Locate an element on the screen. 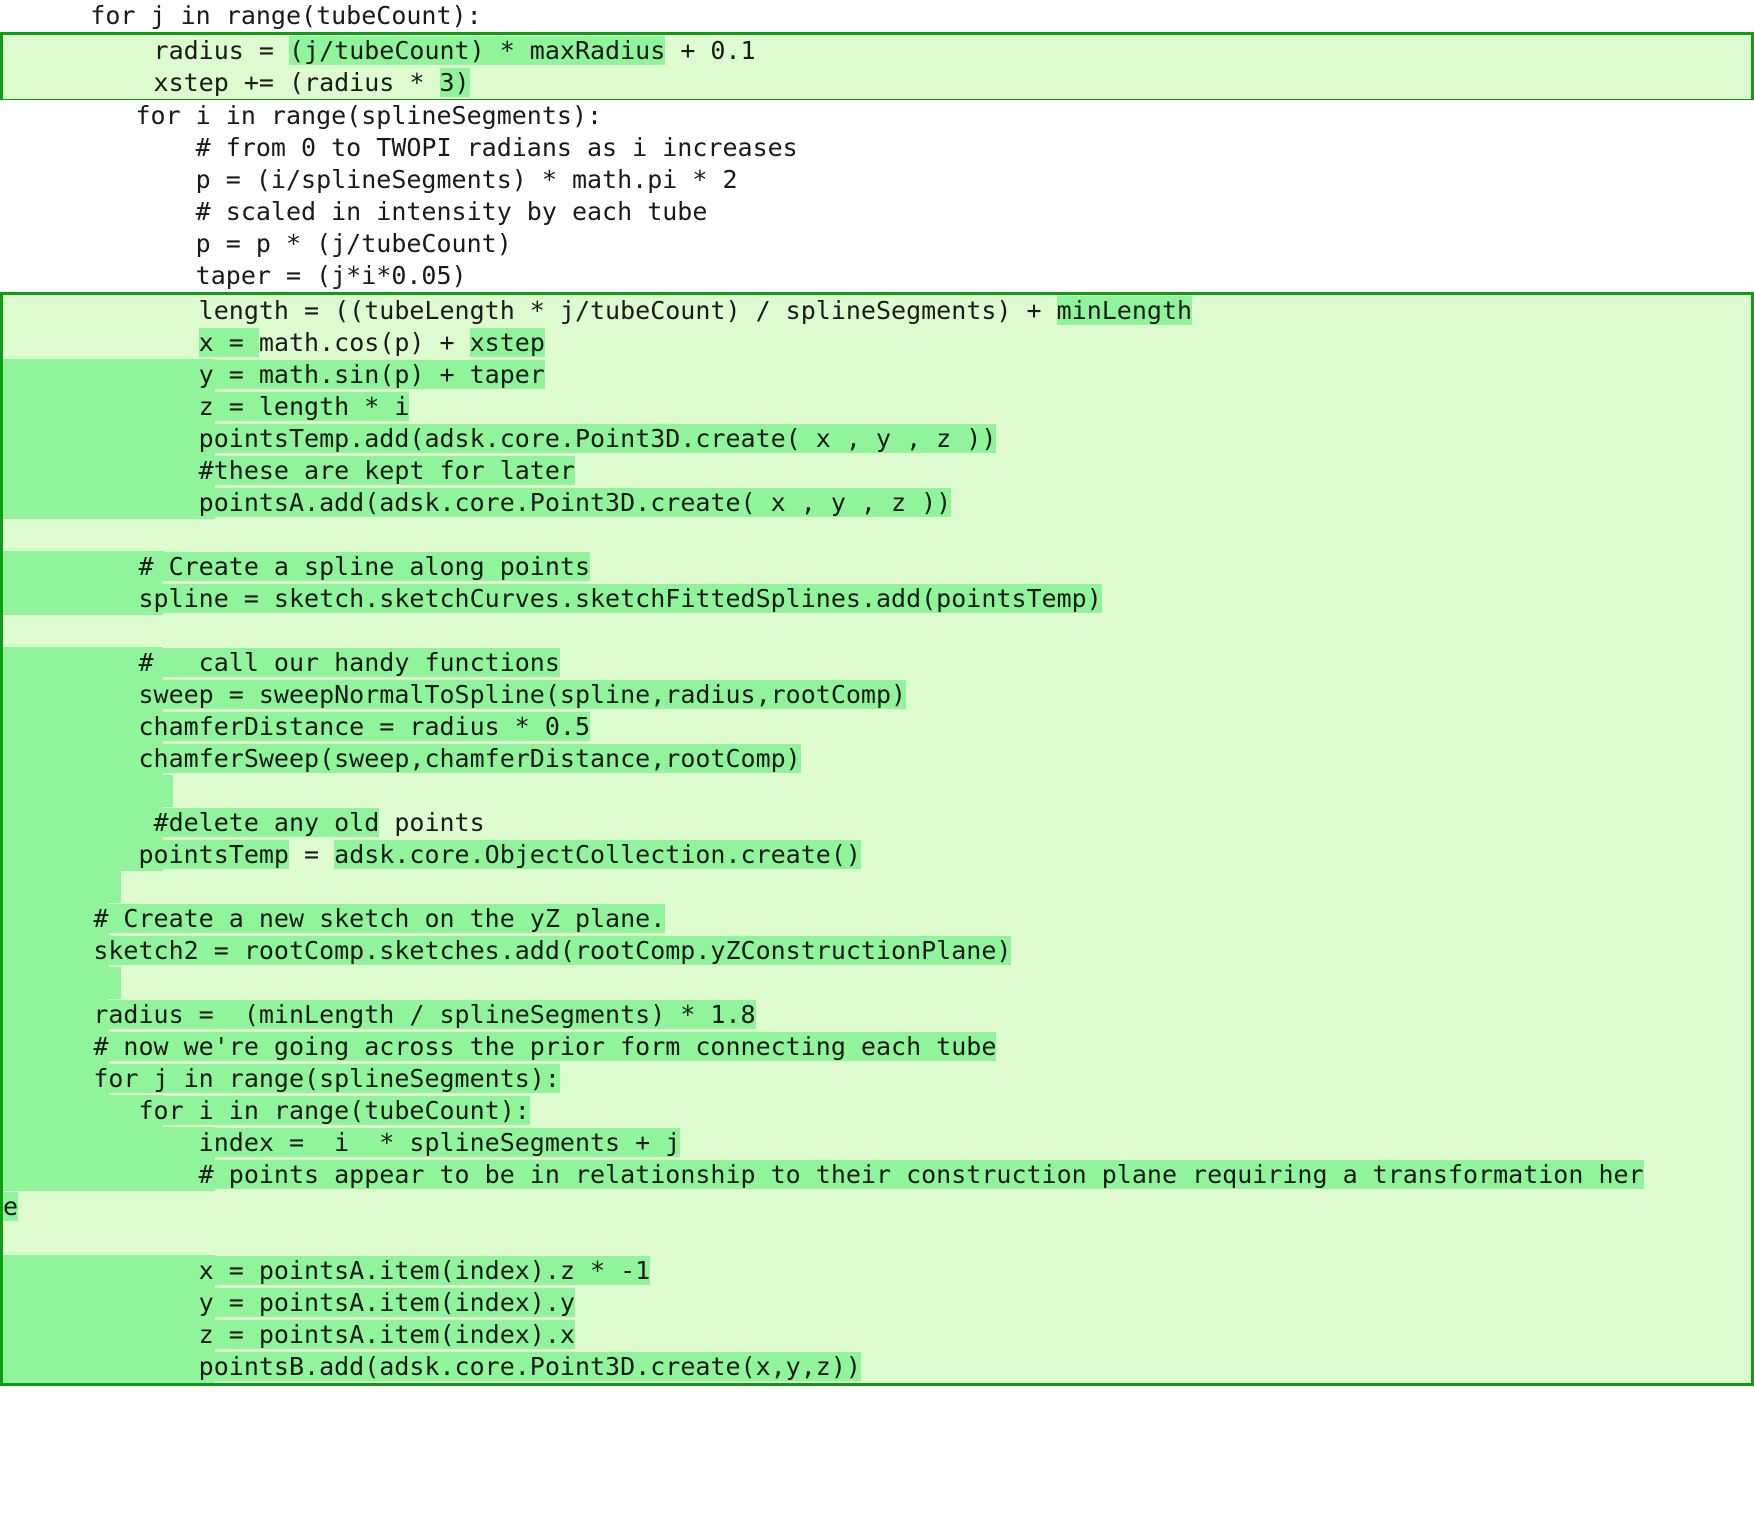 This screenshot has height=1516, width=1754. unselected-code-region: for j in range(tubeCount): is located at coordinates (877, 16).